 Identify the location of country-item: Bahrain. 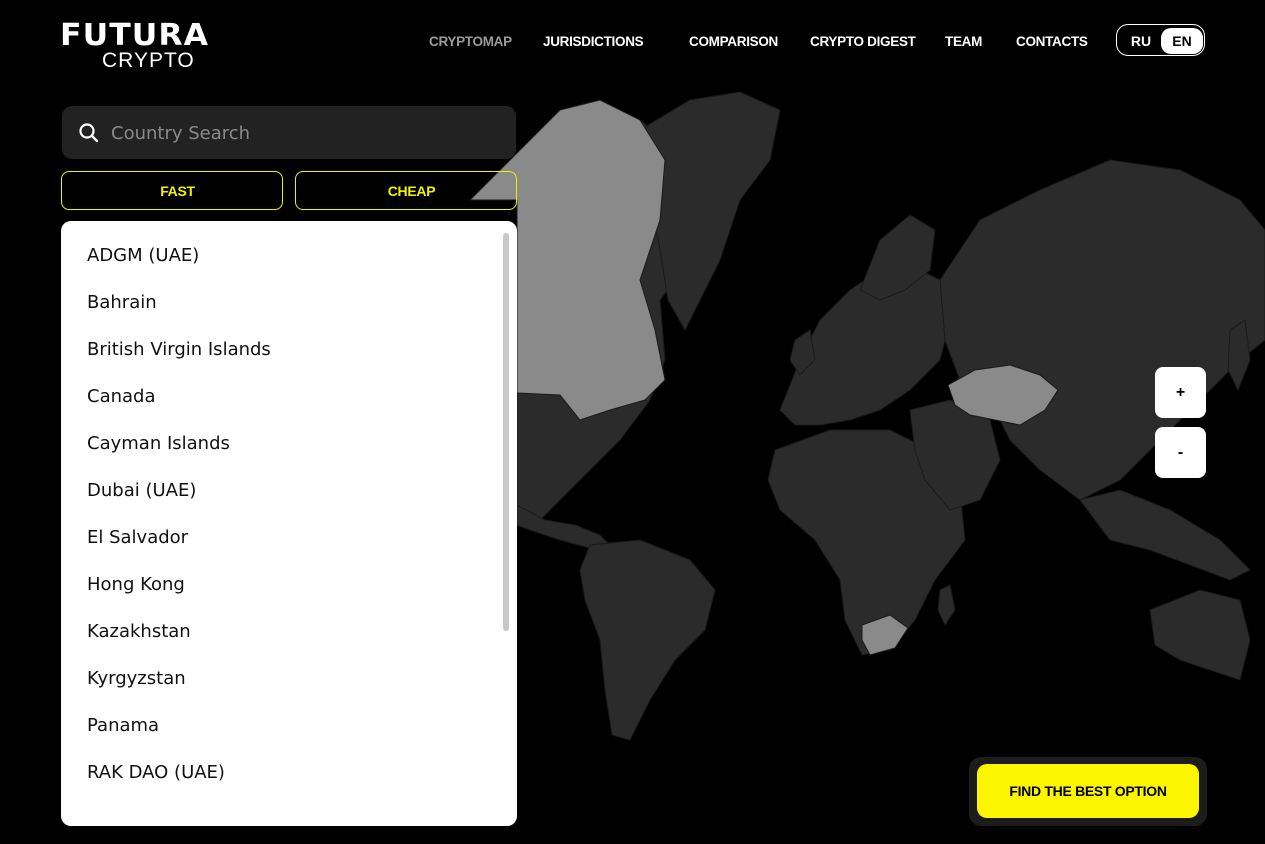
(122, 303).